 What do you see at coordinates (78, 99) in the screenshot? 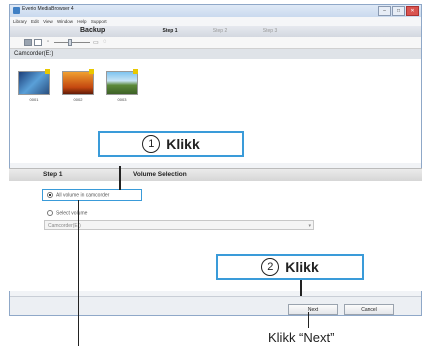
I see `thumbnail-caption: 0002` at bounding box center [78, 99].